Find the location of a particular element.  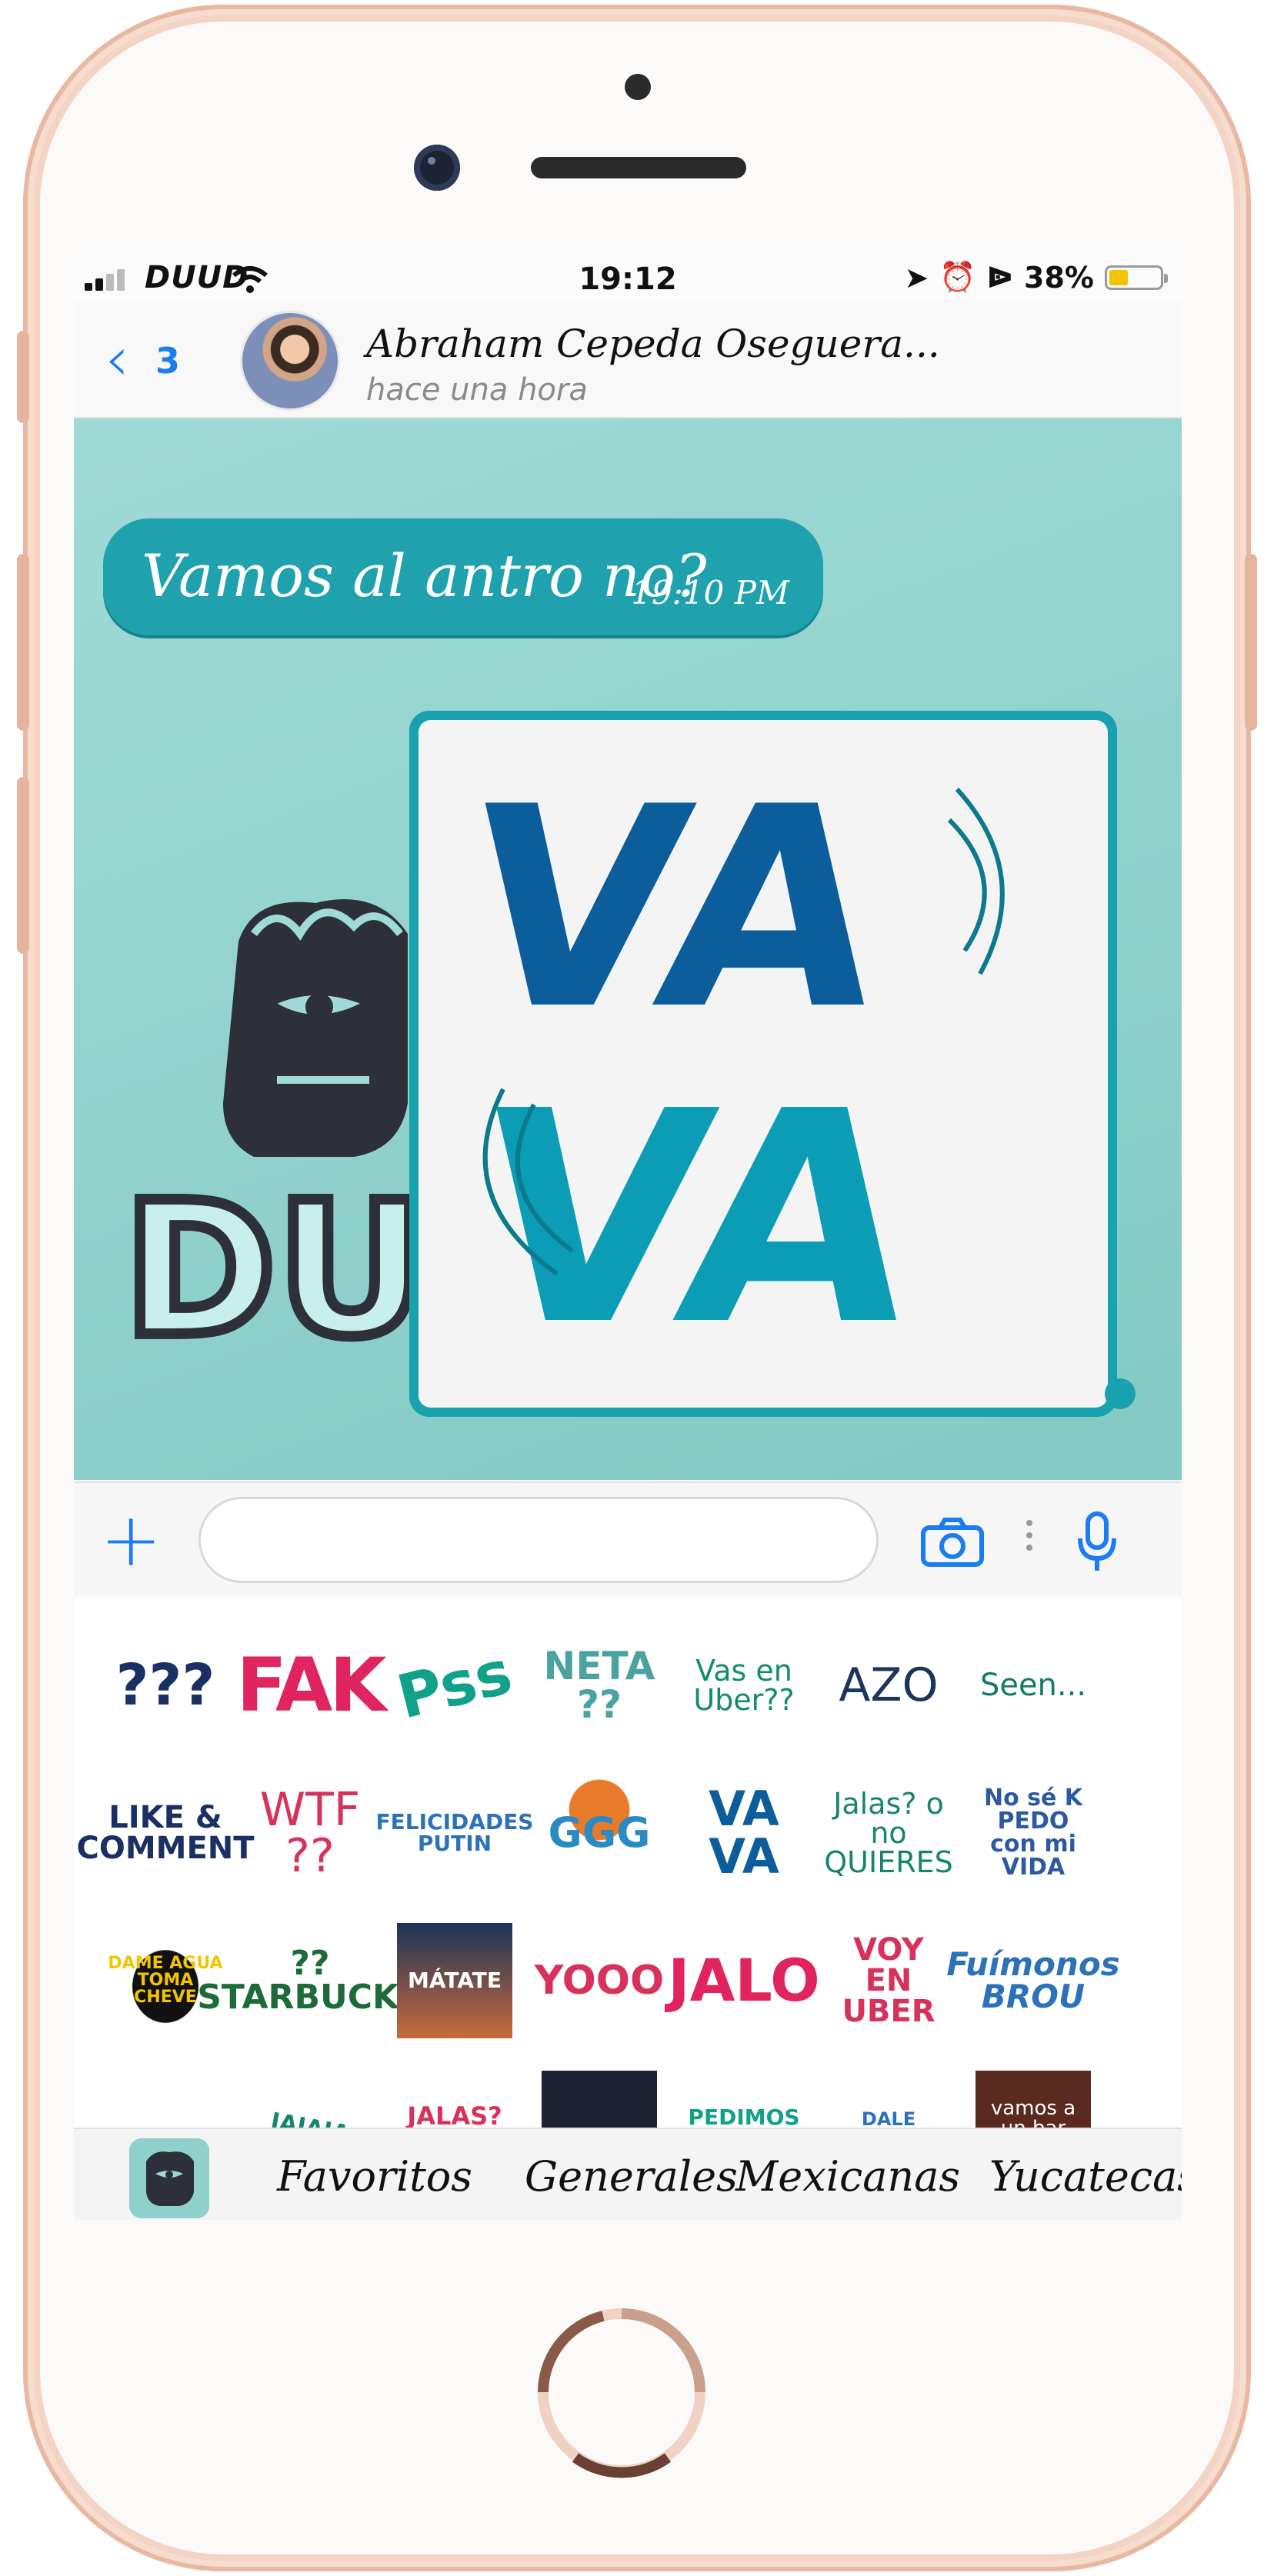

earpiece-speaker is located at coordinates (638, 167).